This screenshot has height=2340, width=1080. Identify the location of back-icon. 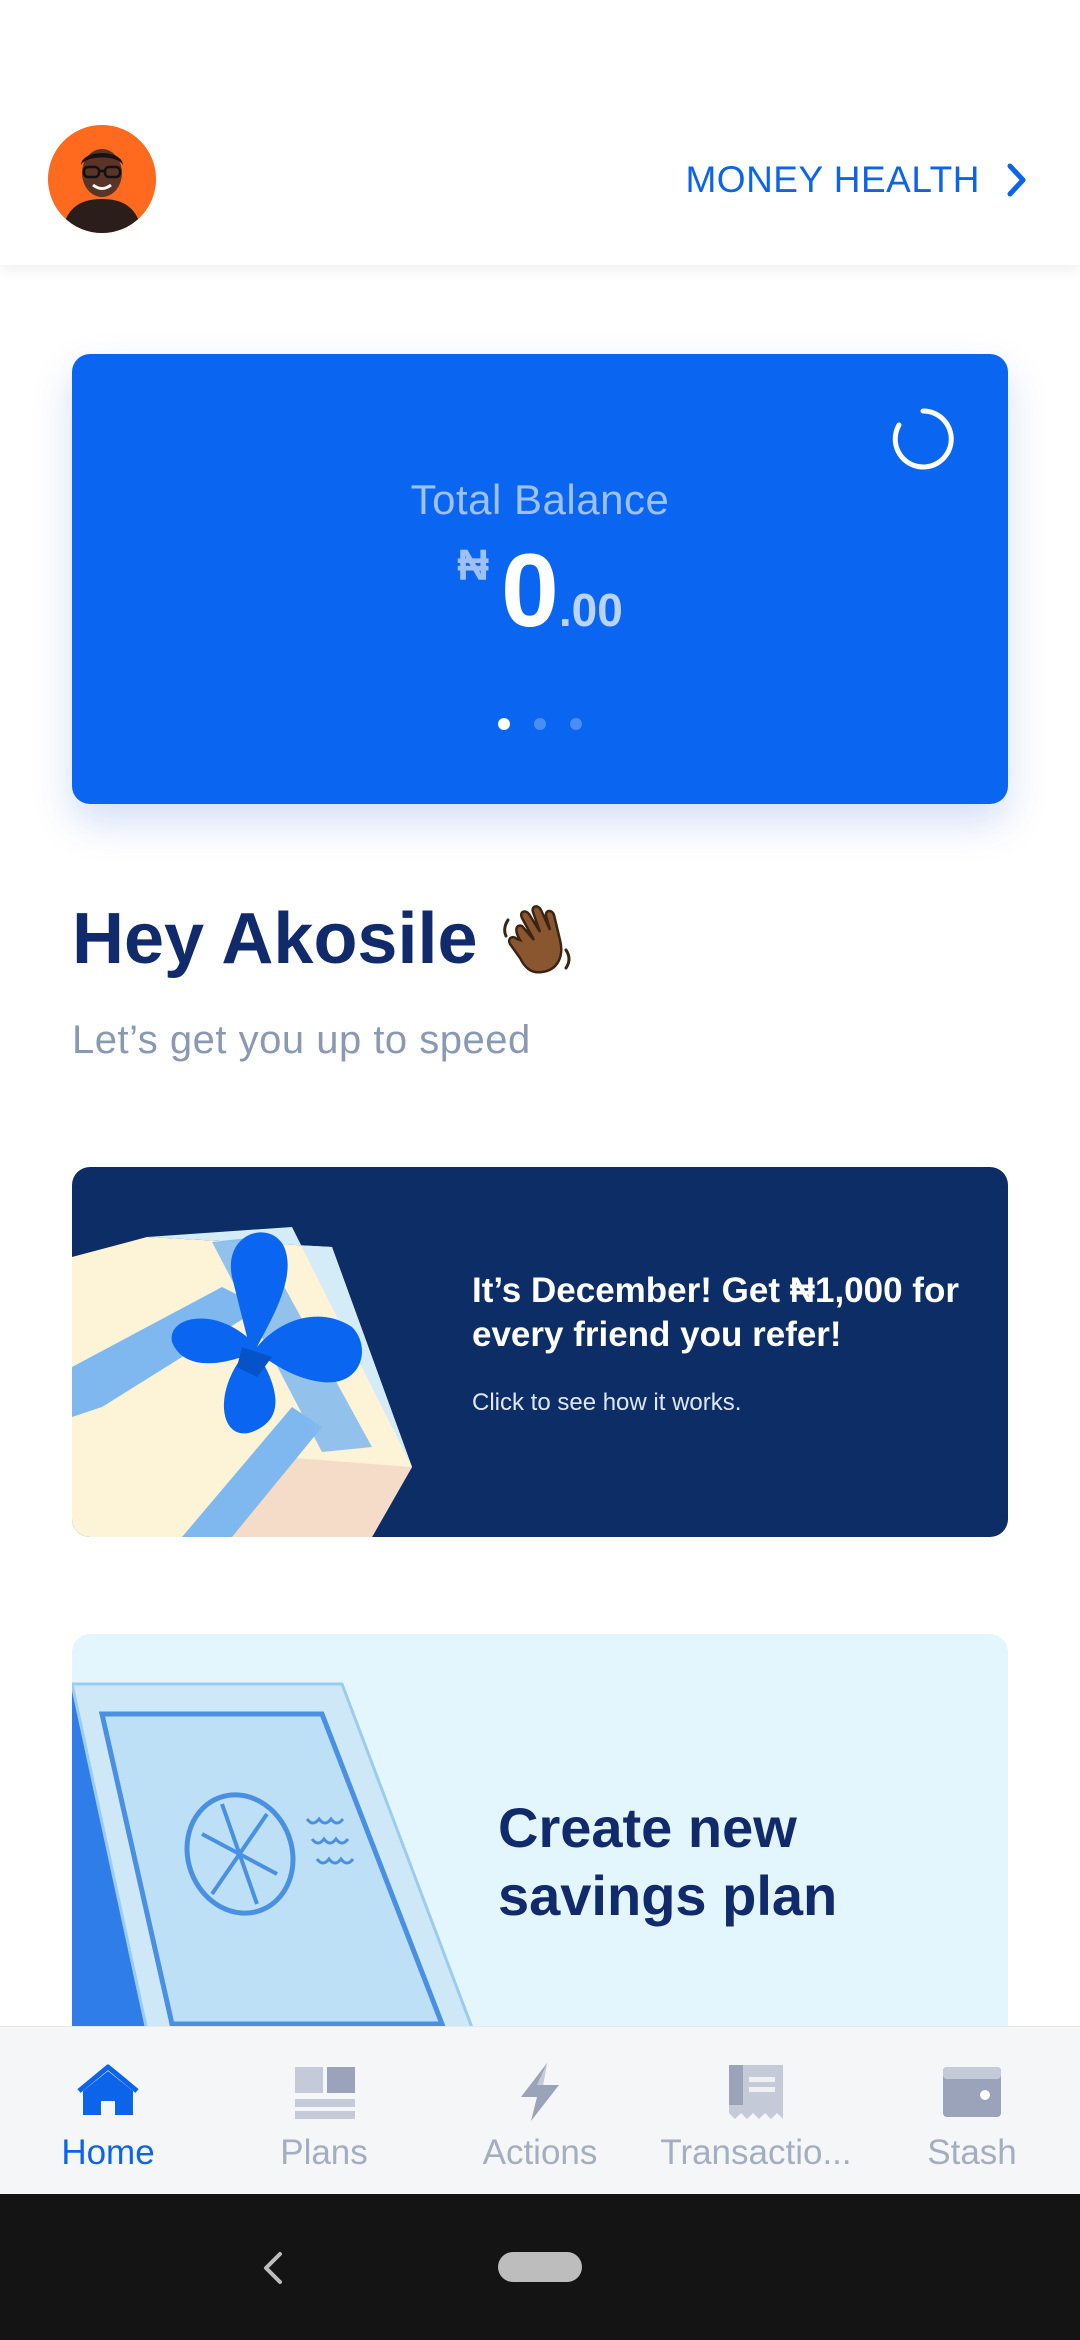
(274, 2268).